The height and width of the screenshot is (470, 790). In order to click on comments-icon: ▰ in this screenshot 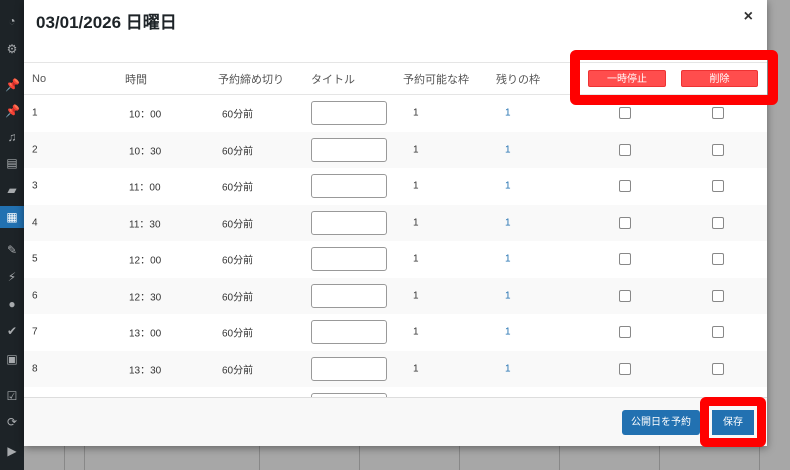, I will do `click(12, 190)`.